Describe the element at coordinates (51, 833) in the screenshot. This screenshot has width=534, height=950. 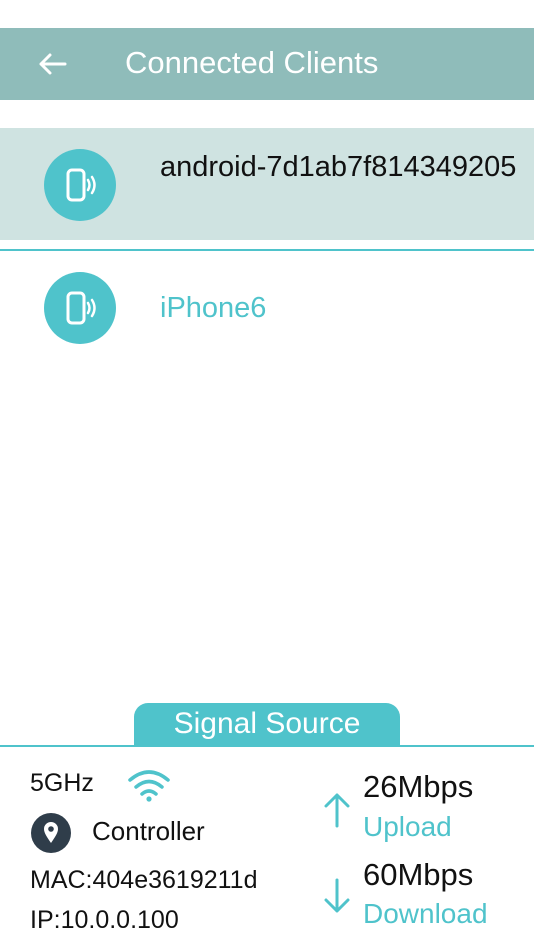
I see `location-pin-icon` at that location.